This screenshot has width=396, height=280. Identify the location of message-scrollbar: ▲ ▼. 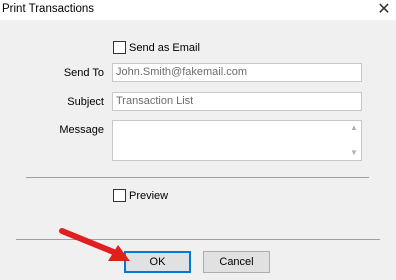
(354, 140).